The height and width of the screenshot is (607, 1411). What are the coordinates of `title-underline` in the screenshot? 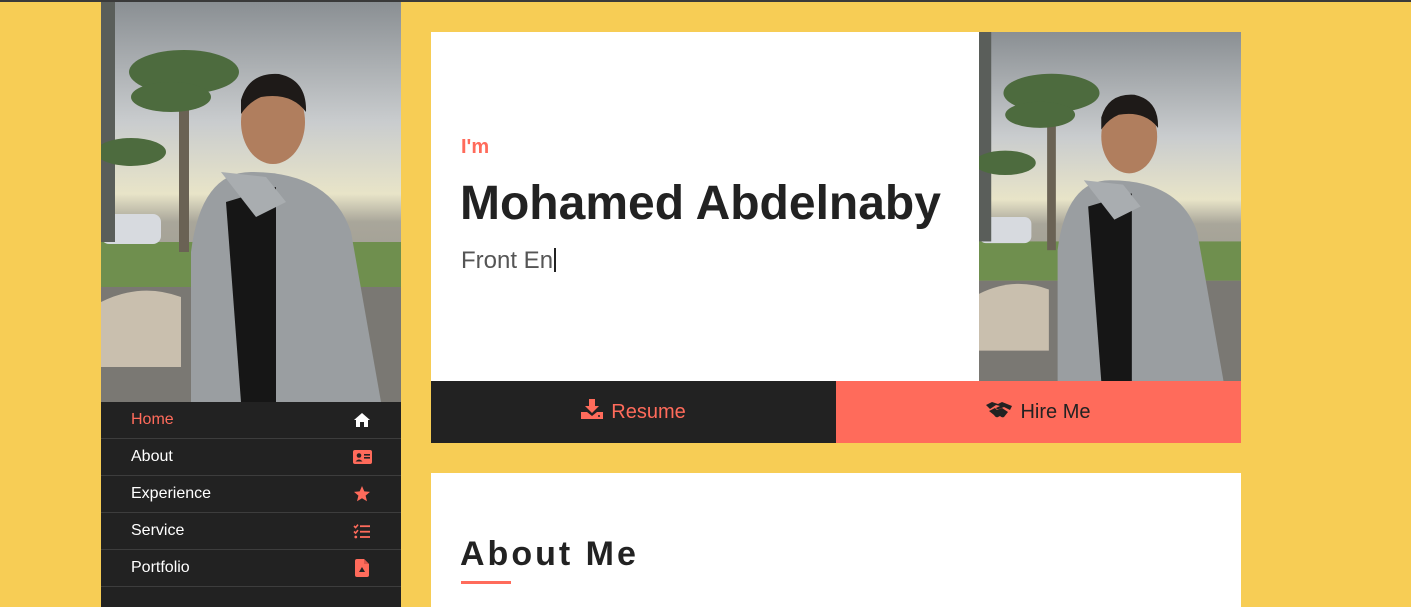 It's located at (486, 582).